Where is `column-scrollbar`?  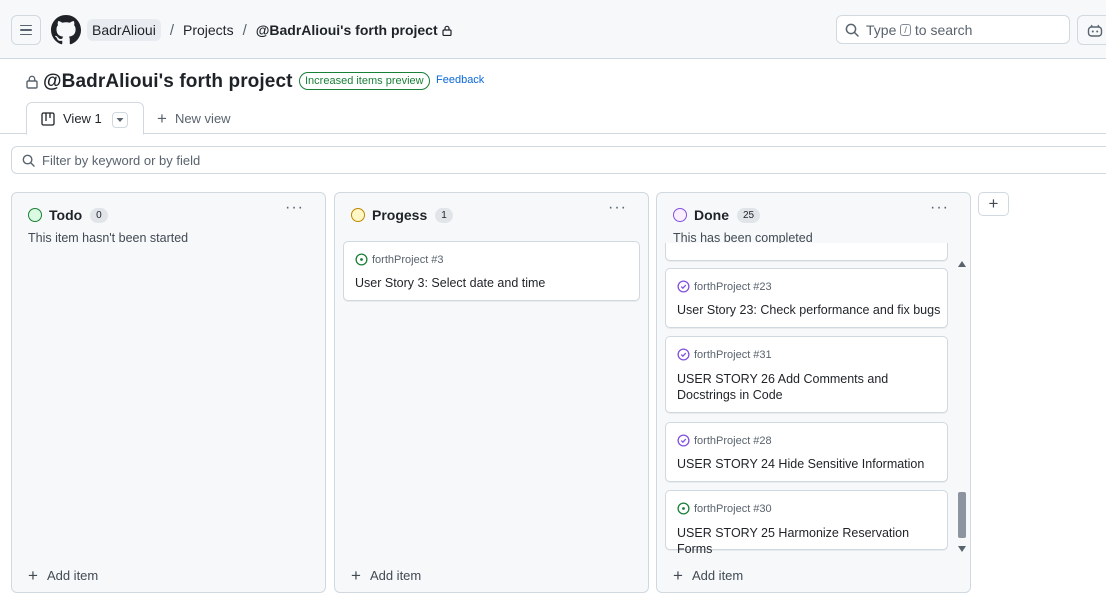
column-scrollbar is located at coordinates (962, 406).